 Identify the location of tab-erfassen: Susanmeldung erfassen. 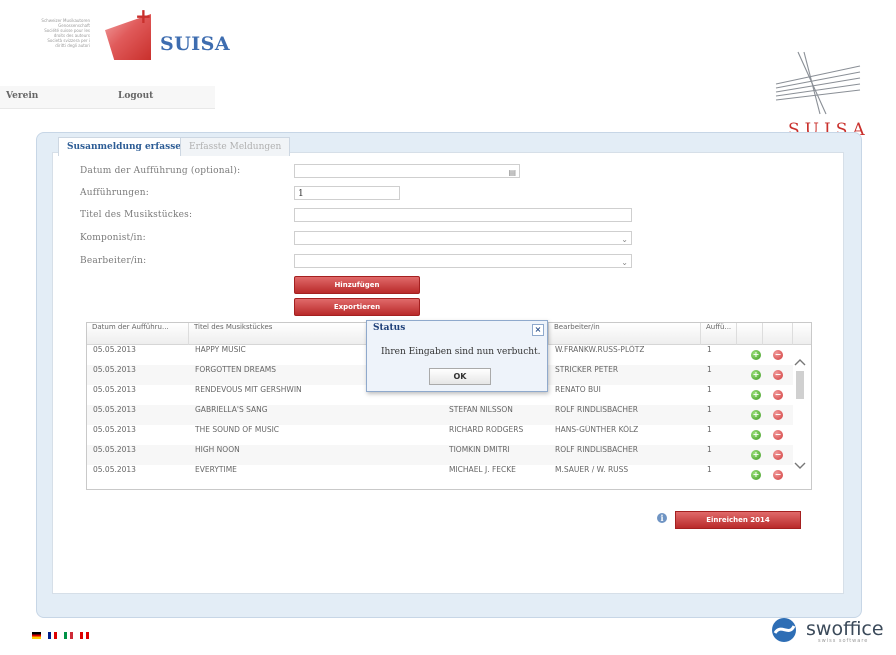
(127, 146).